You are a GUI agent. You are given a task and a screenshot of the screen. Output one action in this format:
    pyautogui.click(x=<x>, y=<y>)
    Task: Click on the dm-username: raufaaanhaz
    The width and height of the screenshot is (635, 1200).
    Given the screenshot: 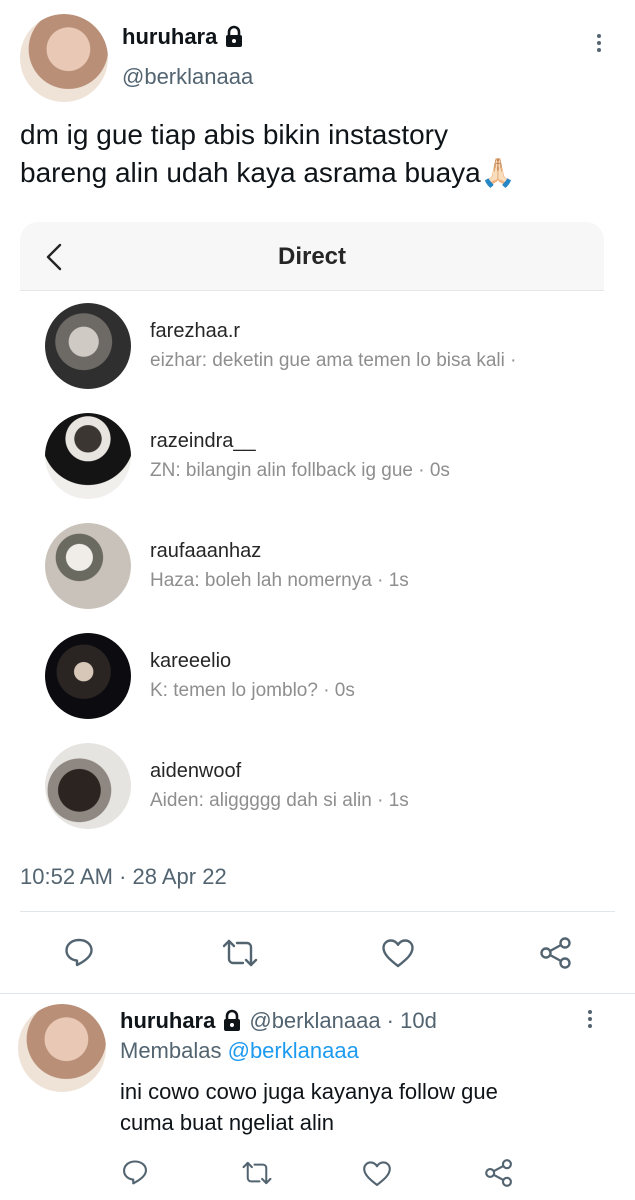 What is the action you would take?
    pyautogui.click(x=206, y=551)
    